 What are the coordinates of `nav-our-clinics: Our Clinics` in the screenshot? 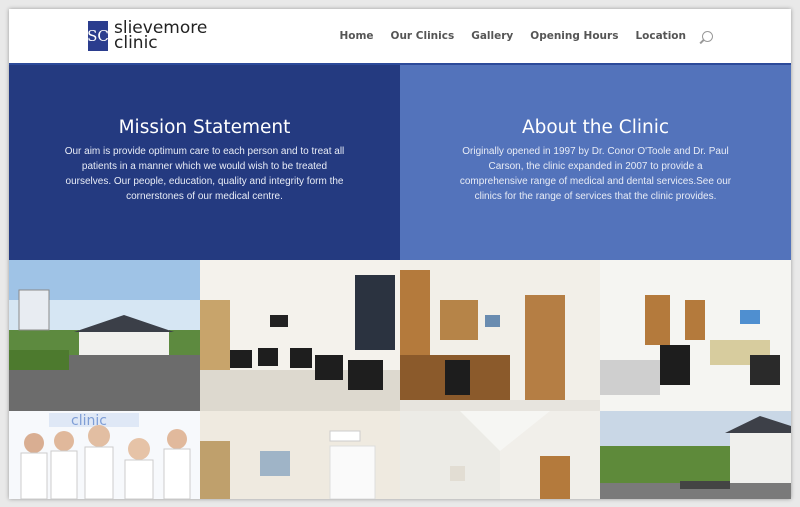 It's located at (423, 36).